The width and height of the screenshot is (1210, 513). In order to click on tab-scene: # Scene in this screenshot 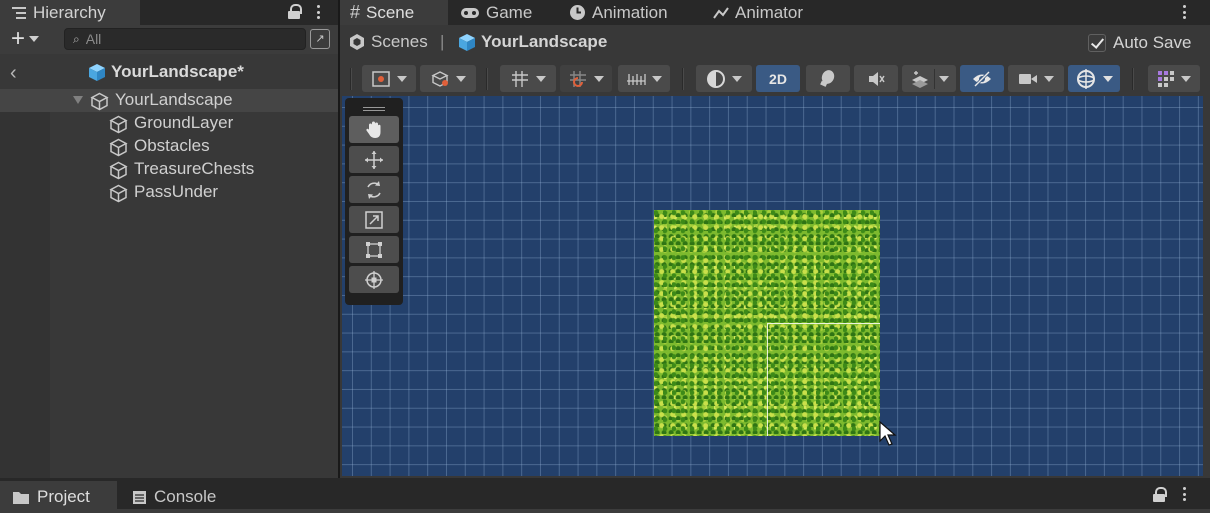, I will do `click(394, 12)`.